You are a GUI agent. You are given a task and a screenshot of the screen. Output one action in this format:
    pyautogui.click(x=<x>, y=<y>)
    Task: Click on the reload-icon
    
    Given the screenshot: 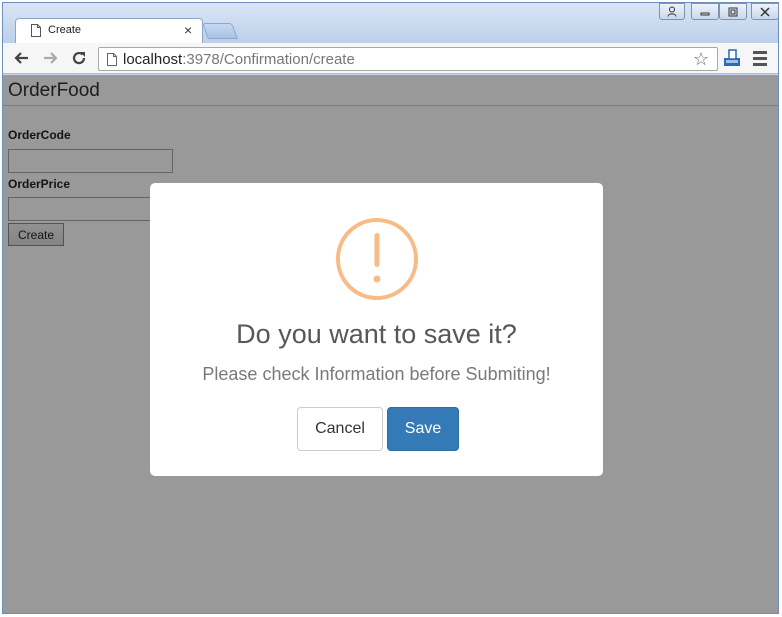 What is the action you would take?
    pyautogui.click(x=79, y=58)
    